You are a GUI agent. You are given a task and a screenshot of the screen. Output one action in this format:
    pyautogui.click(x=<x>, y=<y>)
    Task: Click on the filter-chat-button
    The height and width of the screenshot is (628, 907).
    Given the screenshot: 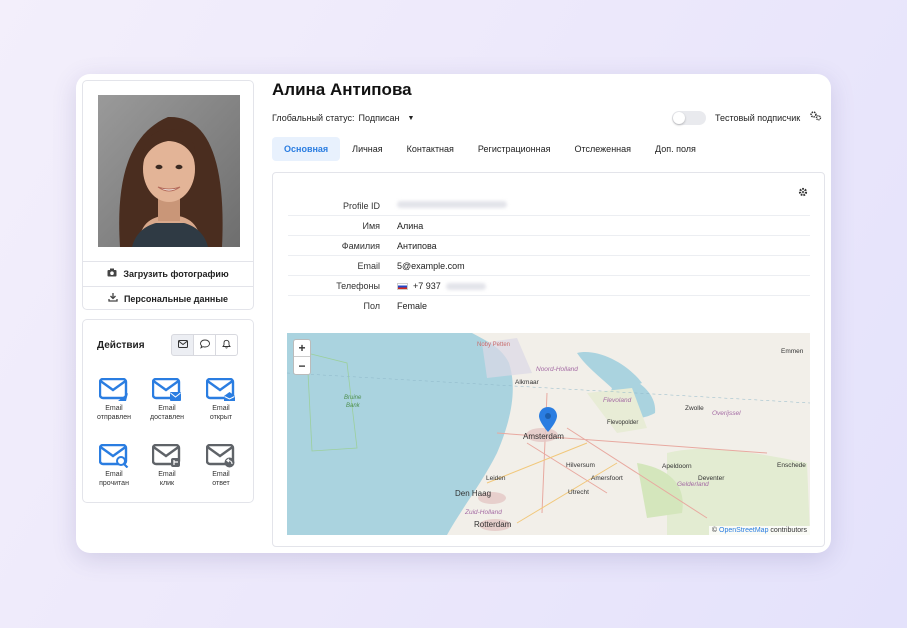 What is the action you would take?
    pyautogui.click(x=204, y=345)
    